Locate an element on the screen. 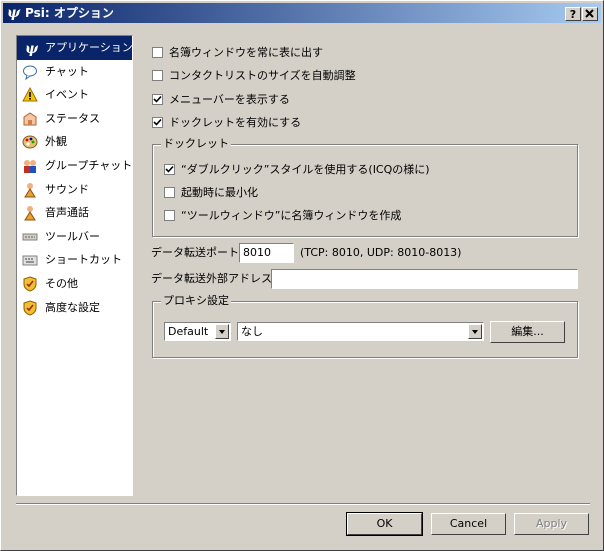  voice-call-icon is located at coordinates (30, 213).